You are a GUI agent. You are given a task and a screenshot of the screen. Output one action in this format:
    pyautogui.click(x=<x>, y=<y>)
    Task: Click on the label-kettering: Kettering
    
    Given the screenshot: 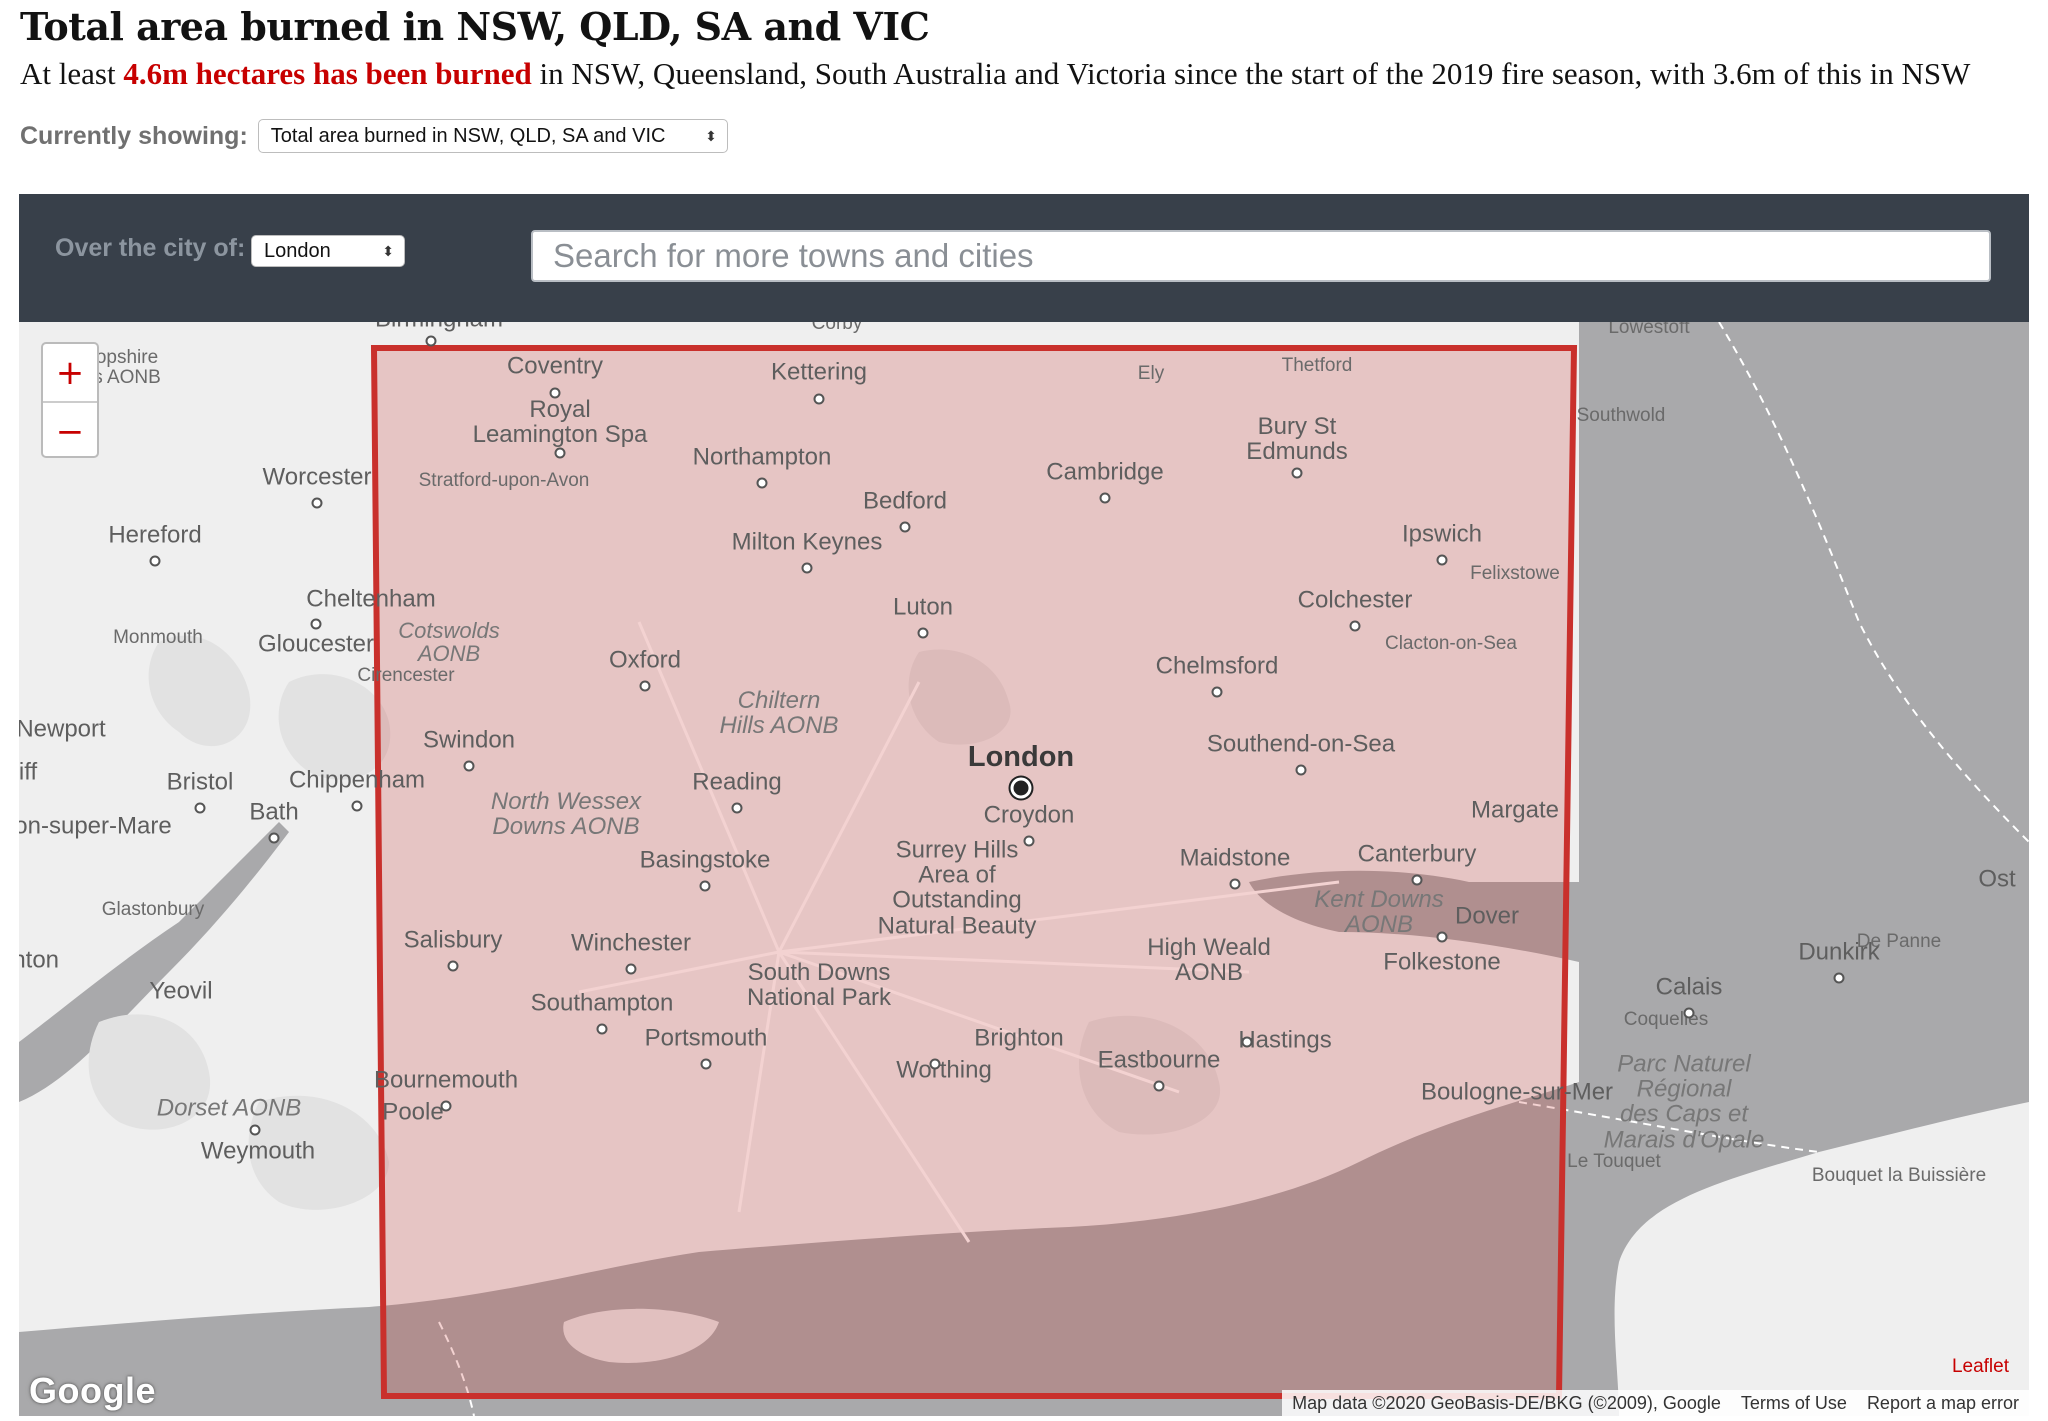 What is the action you would take?
    pyautogui.click(x=819, y=372)
    